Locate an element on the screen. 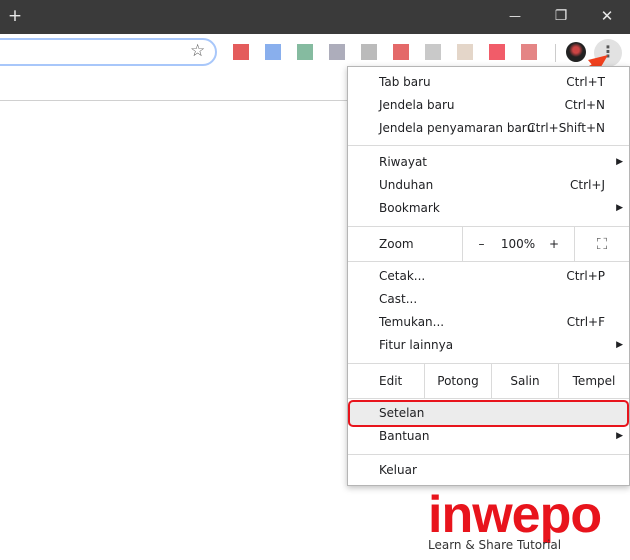 Image resolution: width=630 pixels, height=560 pixels. shortcut: Ctrl+T is located at coordinates (585, 82).